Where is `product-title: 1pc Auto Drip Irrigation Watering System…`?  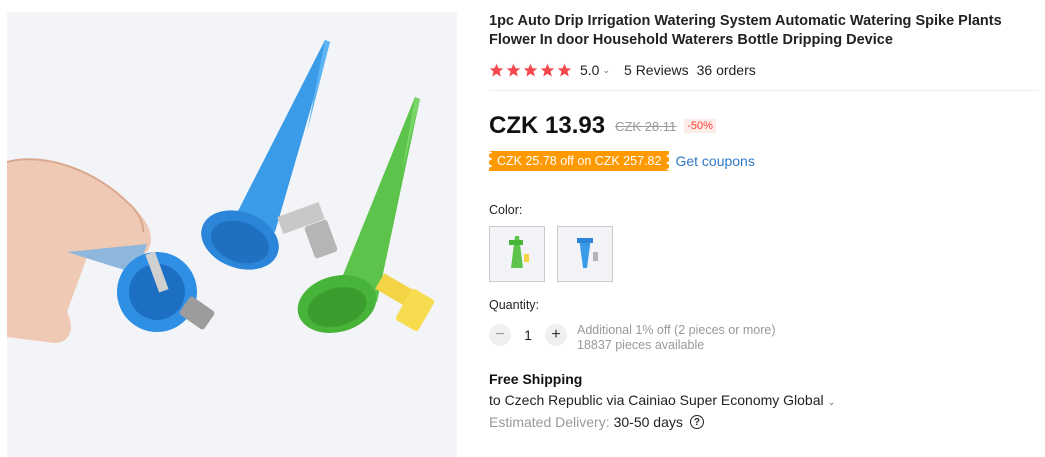
product-title: 1pc Auto Drip Irrigation Watering System… is located at coordinates (745, 30).